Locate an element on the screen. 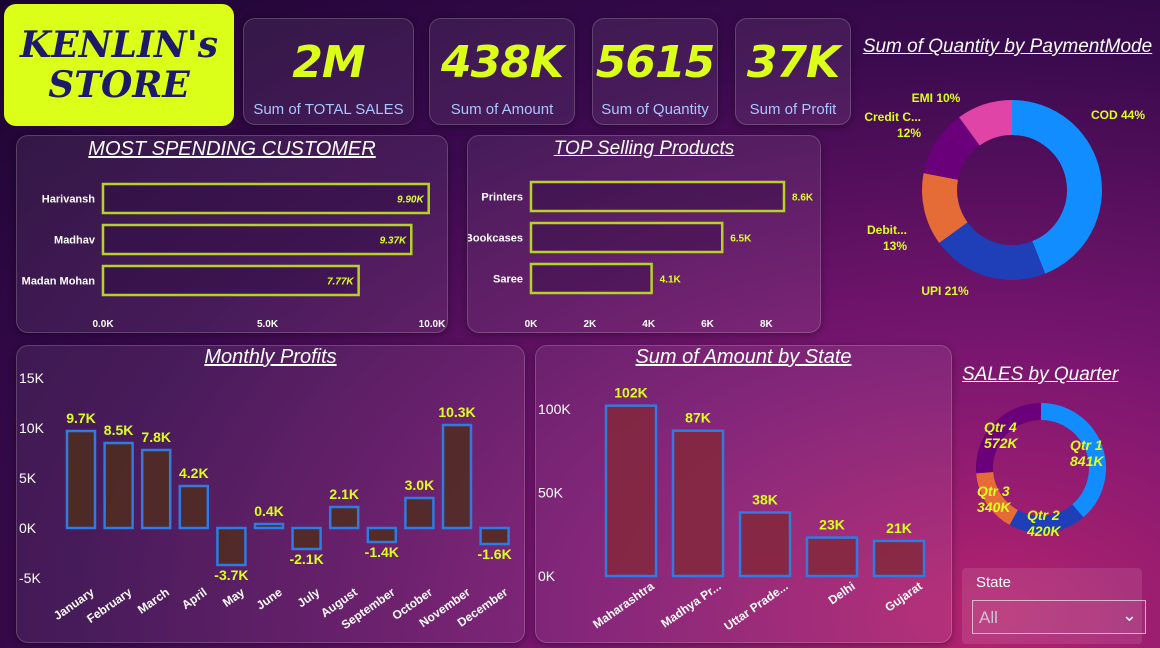  state-slicer: State All ⌄ is located at coordinates (1054, 606).